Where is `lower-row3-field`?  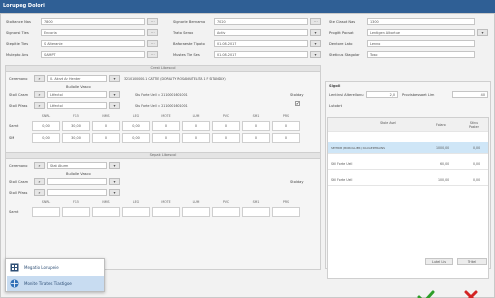
lower-row3-field is located at coordinates (77, 192).